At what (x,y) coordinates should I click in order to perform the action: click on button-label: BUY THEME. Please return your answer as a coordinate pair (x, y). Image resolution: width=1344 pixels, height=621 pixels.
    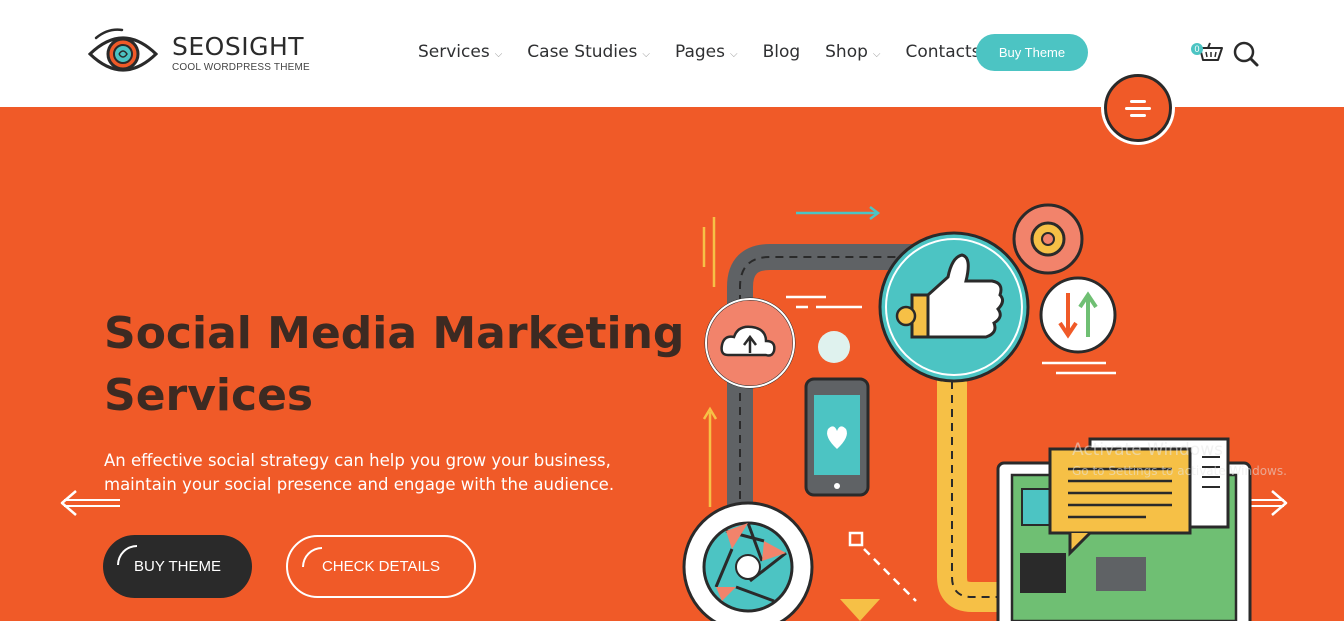
    Looking at the image, I should click on (177, 566).